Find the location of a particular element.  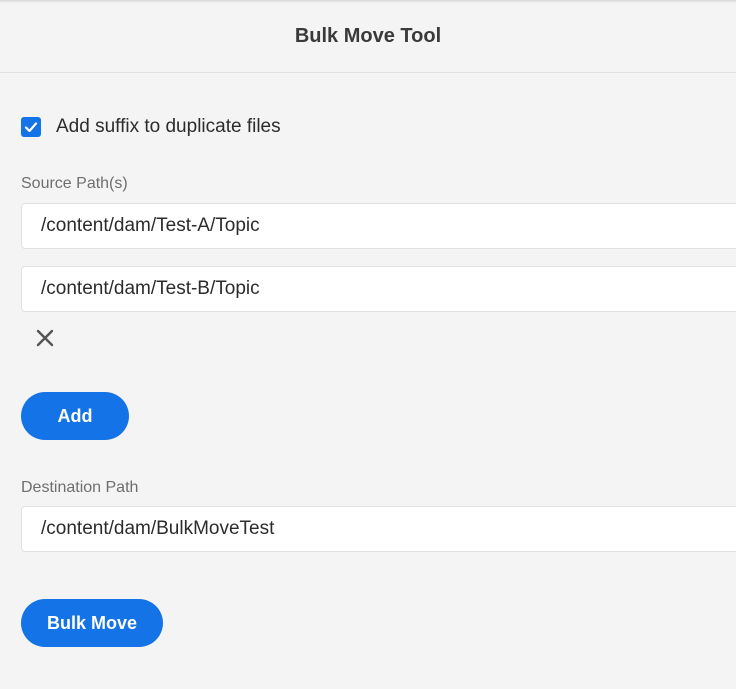

remove-source-path-button is located at coordinates (45, 338).